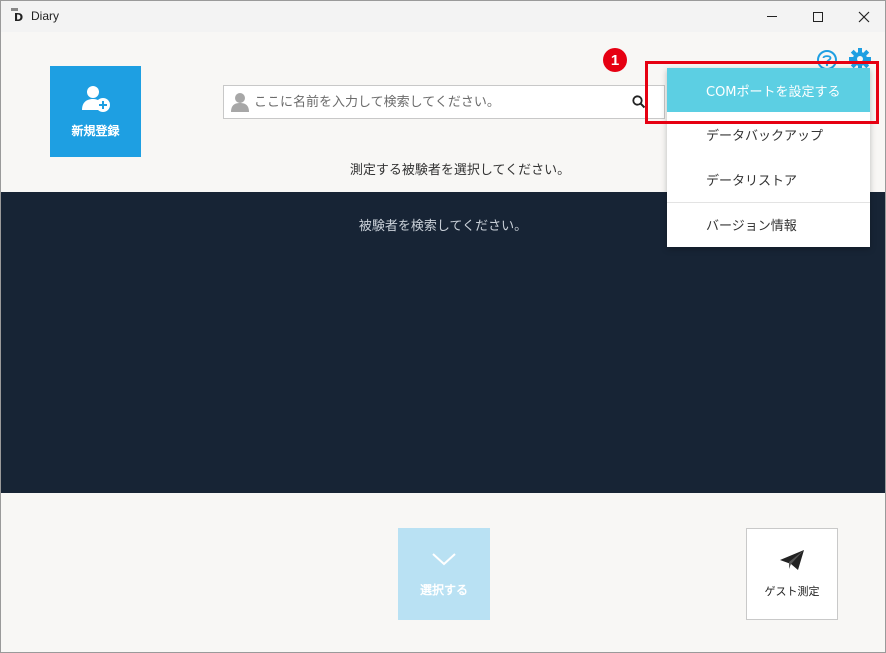 The width and height of the screenshot is (886, 653). I want to click on menu-item-label: バージョン情報, so click(751, 226).